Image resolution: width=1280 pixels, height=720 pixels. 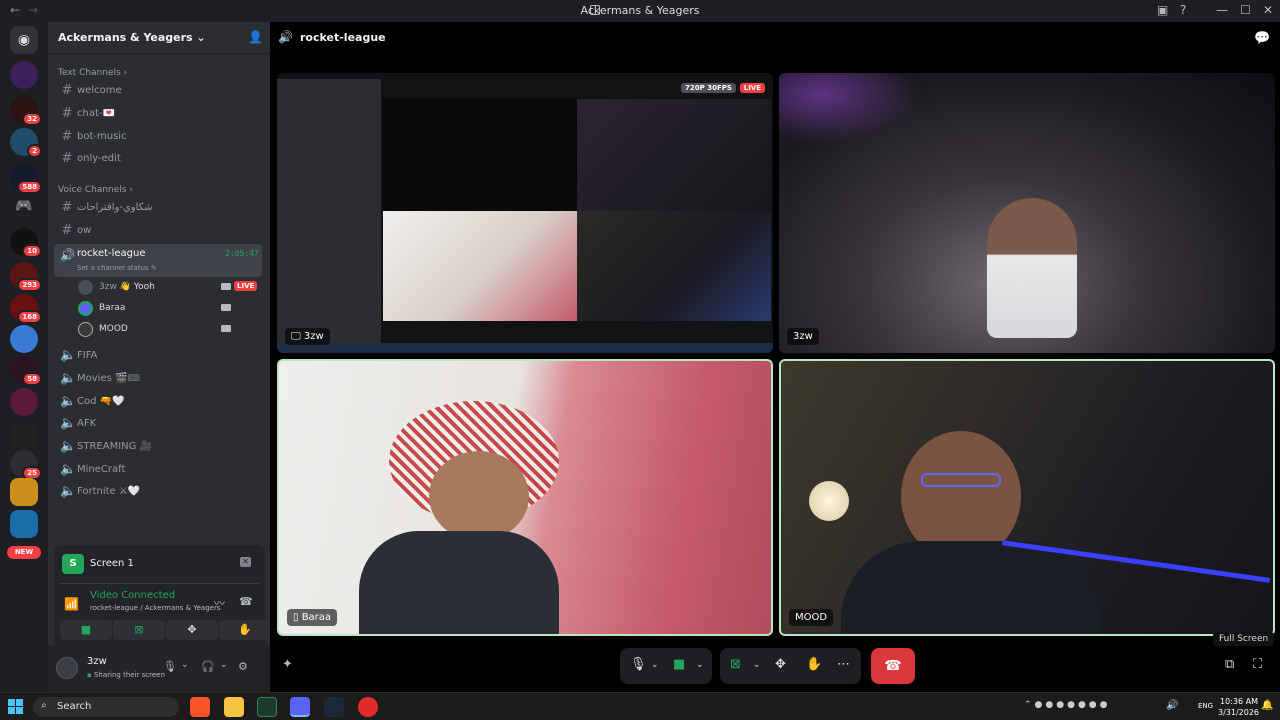 What do you see at coordinates (68, 446) in the screenshot?
I see `speaker-icon: 🔈` at bounding box center [68, 446].